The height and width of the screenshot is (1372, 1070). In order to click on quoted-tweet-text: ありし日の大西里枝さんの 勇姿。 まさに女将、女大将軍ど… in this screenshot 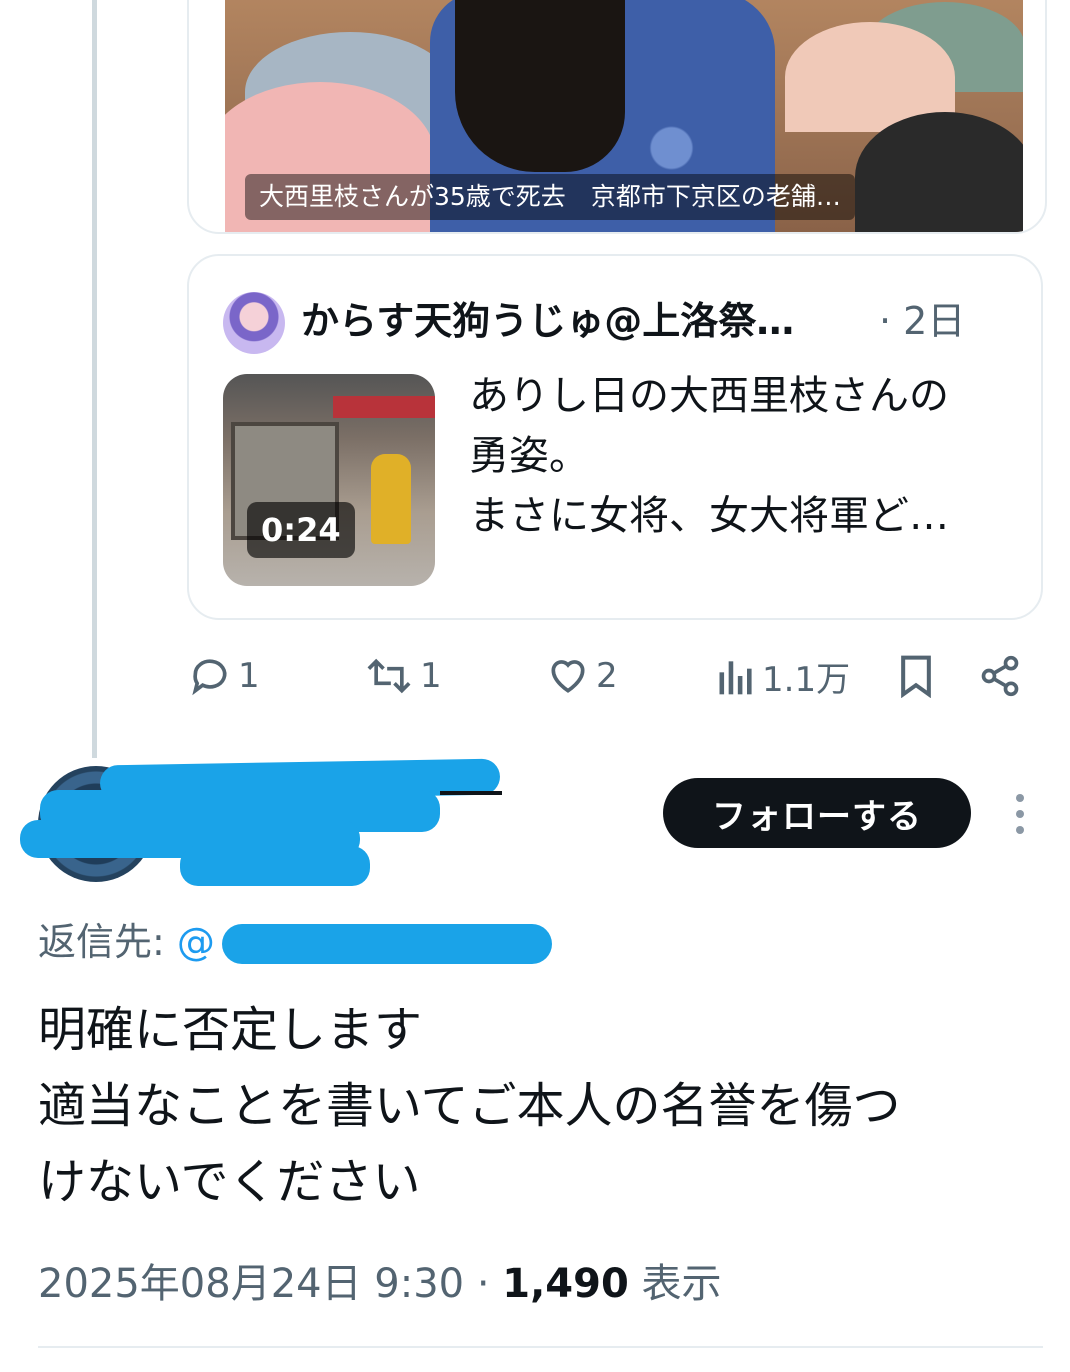, I will do `click(743, 456)`.